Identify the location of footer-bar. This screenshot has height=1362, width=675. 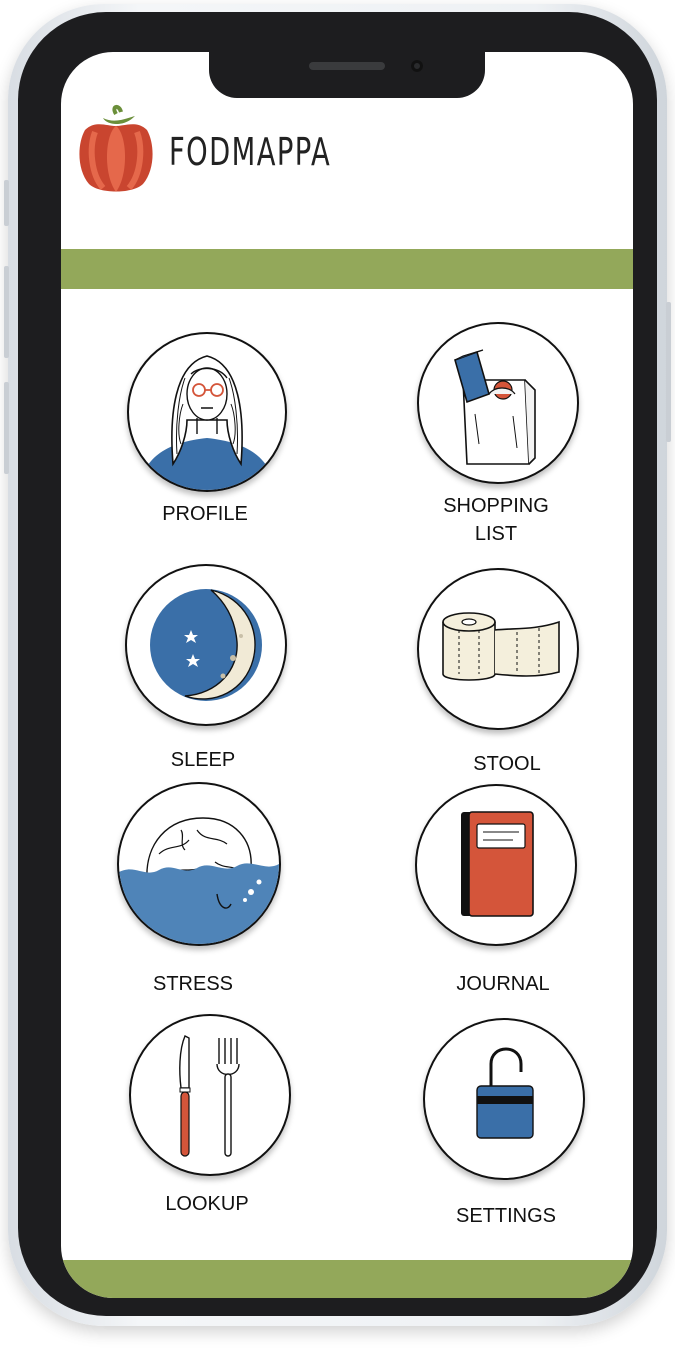
(347, 1279).